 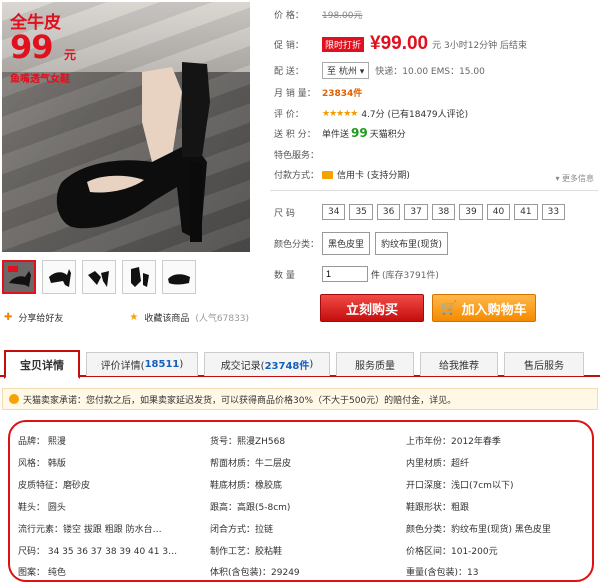 What do you see at coordinates (242, 366) in the screenshot?
I see `tab-label: 成交记录(` at bounding box center [242, 366].